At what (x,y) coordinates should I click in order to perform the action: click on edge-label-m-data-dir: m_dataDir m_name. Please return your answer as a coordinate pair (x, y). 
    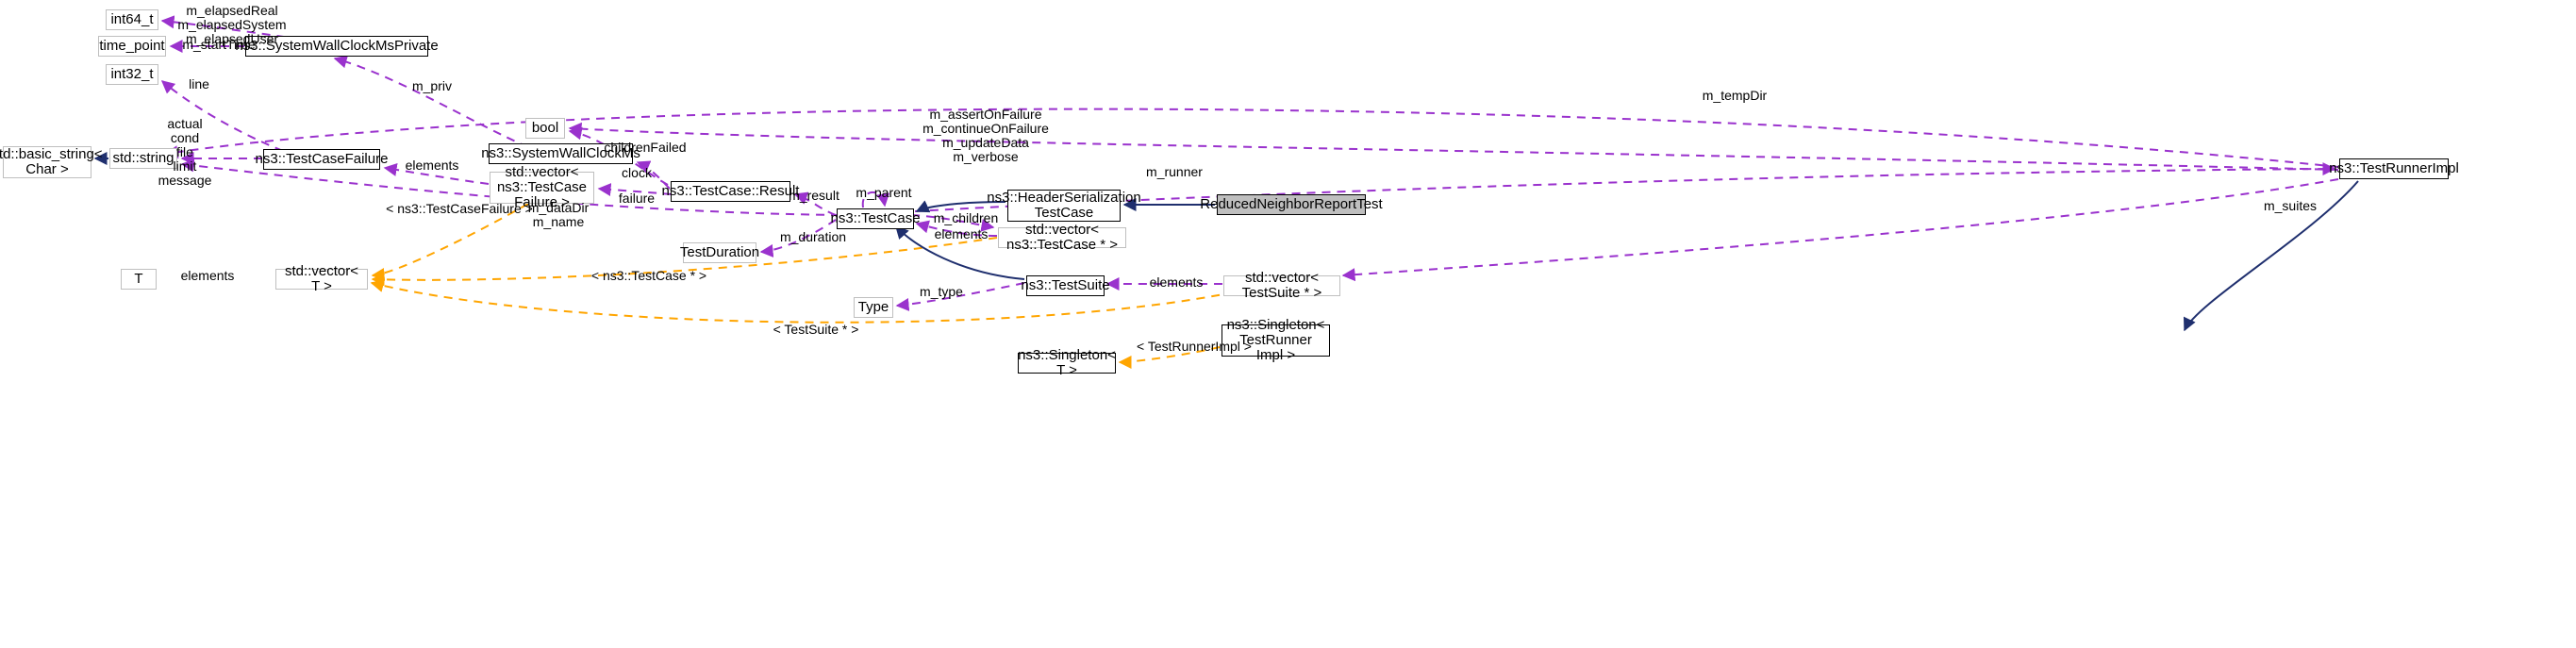
    Looking at the image, I should click on (558, 214).